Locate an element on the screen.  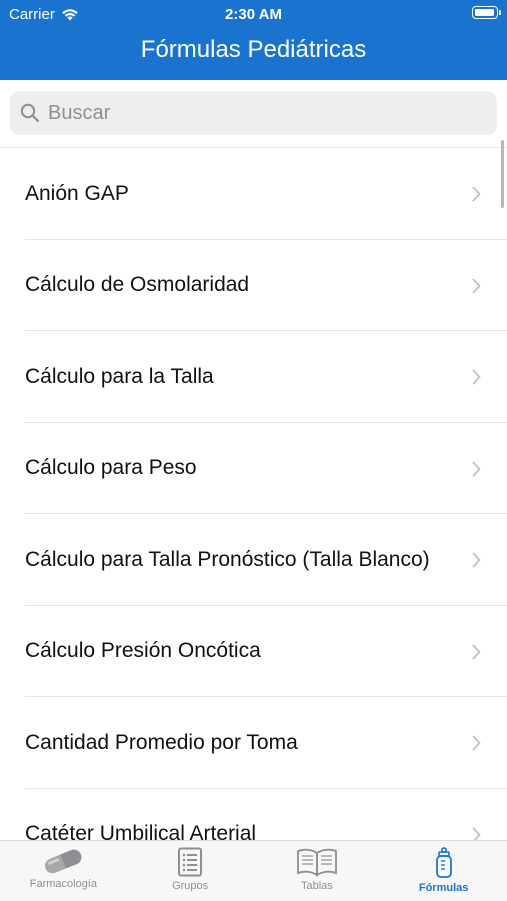
search-bar-container is located at coordinates (253, 114).